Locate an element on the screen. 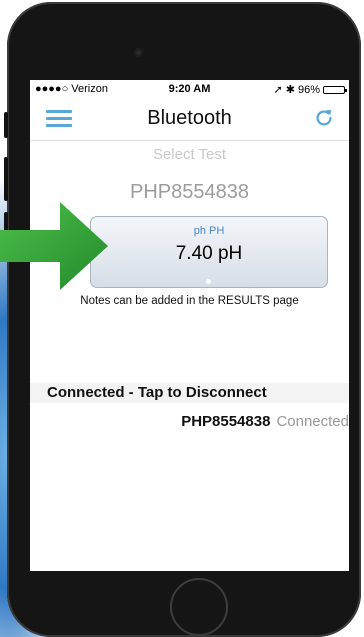 This screenshot has height=637, width=364. notes-hint: Notes can be added in the RESULTS page is located at coordinates (189, 301).